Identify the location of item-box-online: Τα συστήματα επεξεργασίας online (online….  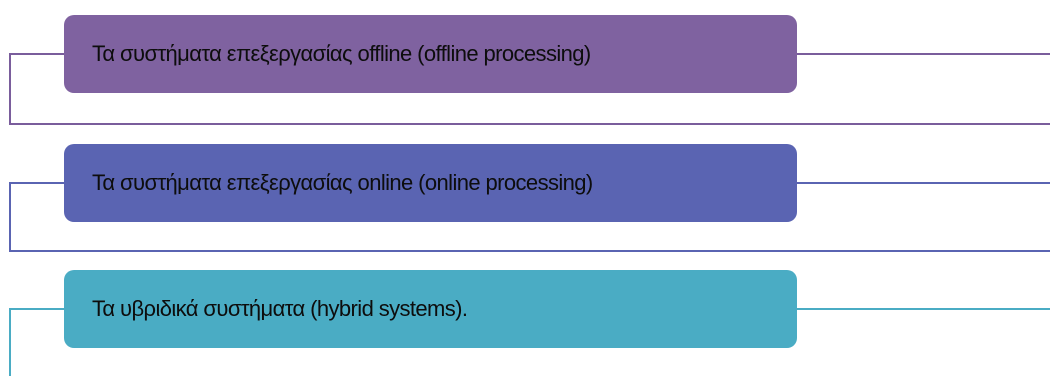
(430, 183).